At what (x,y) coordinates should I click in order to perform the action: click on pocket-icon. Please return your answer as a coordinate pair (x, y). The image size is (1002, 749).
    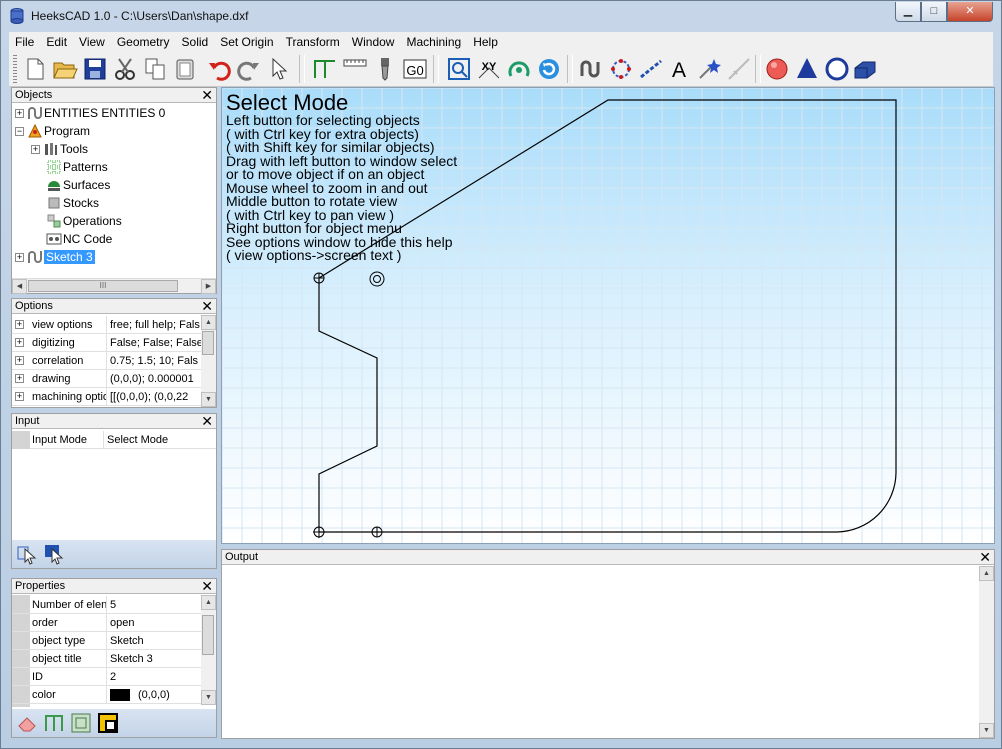
    Looking at the image, I should click on (81, 723).